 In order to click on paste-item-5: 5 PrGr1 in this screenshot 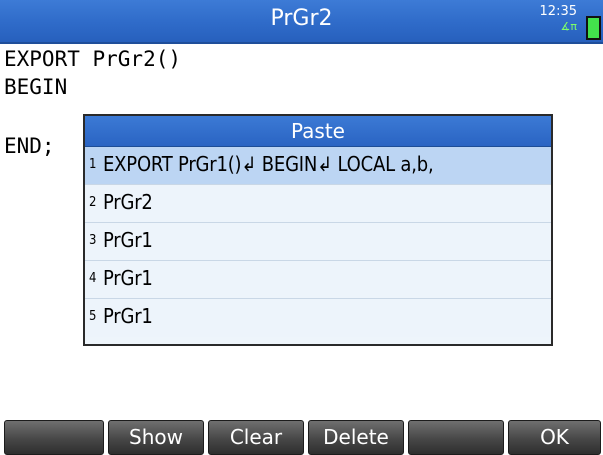, I will do `click(318, 318)`.